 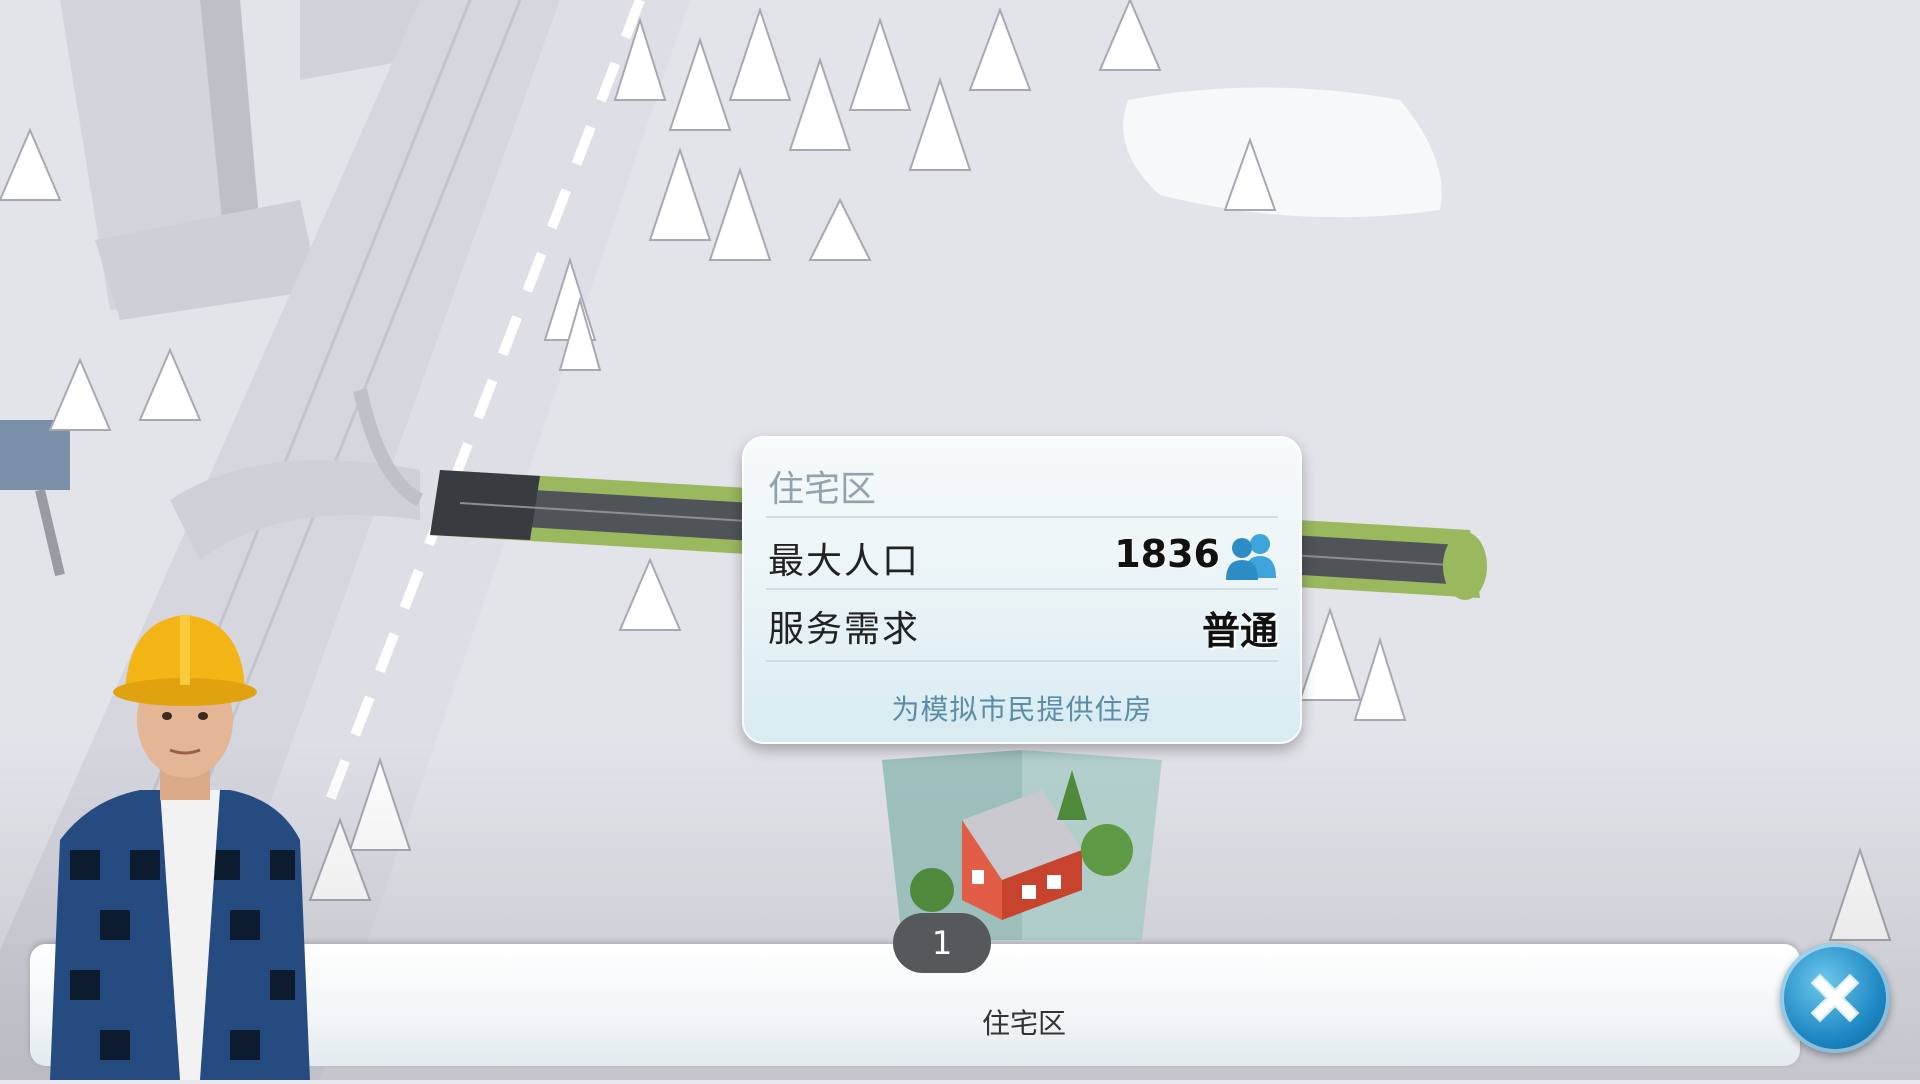 What do you see at coordinates (844, 561) in the screenshot?
I see `max-population-label: 最大人口` at bounding box center [844, 561].